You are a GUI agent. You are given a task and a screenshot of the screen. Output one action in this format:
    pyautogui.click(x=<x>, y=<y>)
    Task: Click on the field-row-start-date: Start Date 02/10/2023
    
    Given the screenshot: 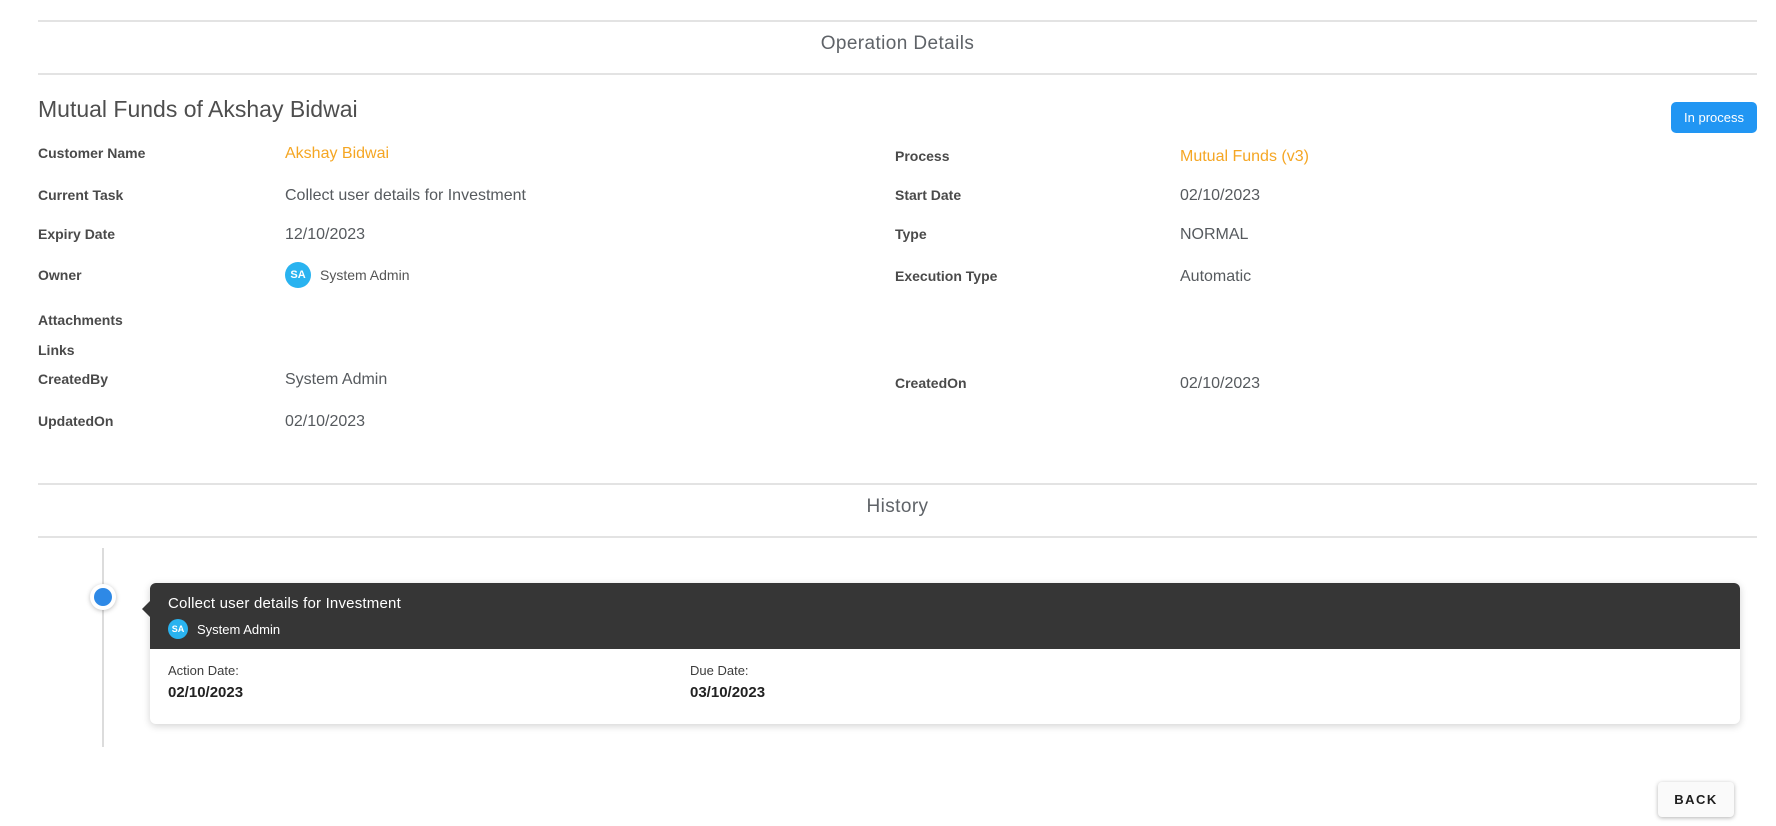 What is the action you would take?
    pyautogui.click(x=1077, y=196)
    